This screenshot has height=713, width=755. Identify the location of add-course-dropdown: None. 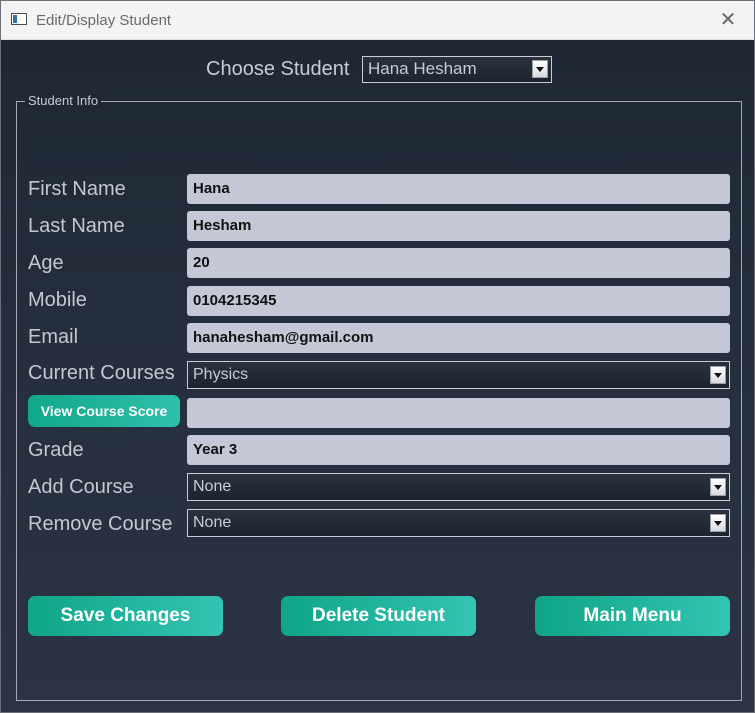
(458, 487).